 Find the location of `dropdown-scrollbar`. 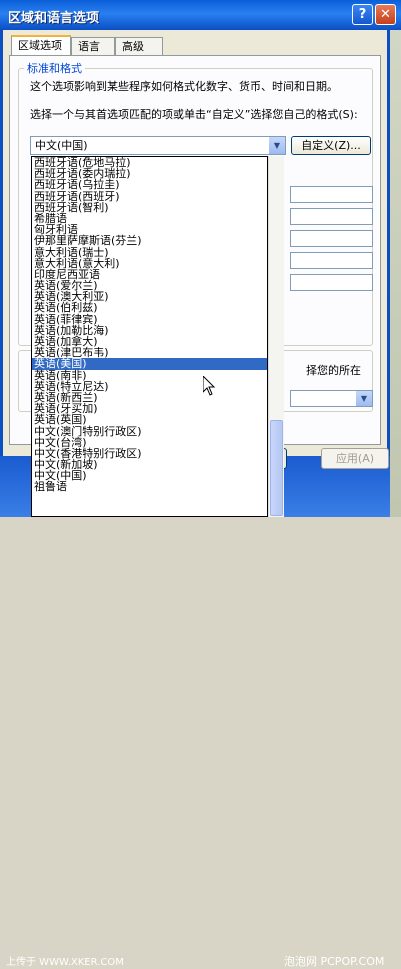

dropdown-scrollbar is located at coordinates (276, 336).